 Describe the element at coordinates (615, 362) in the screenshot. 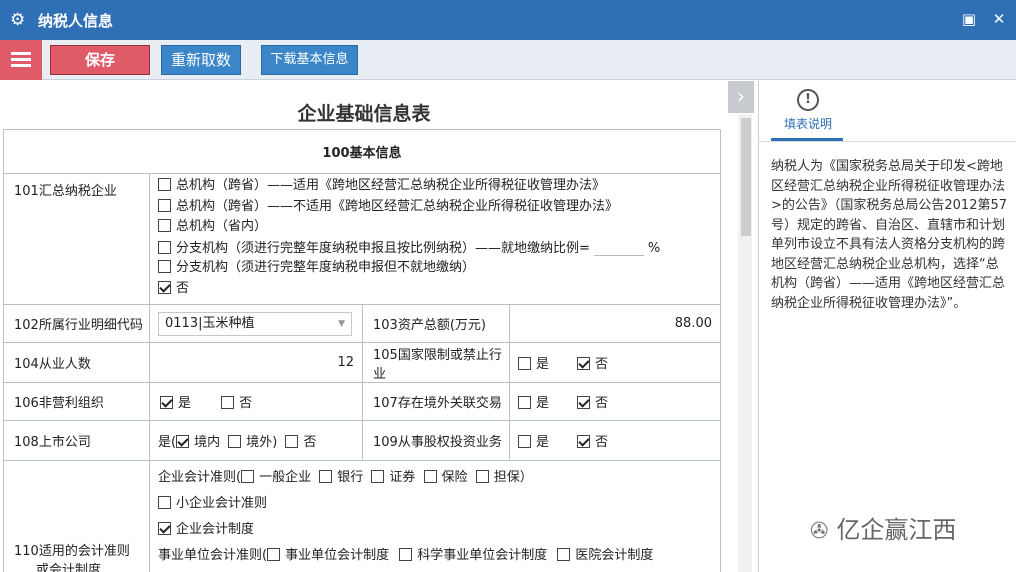

I see `row-105-options: 是 否` at that location.